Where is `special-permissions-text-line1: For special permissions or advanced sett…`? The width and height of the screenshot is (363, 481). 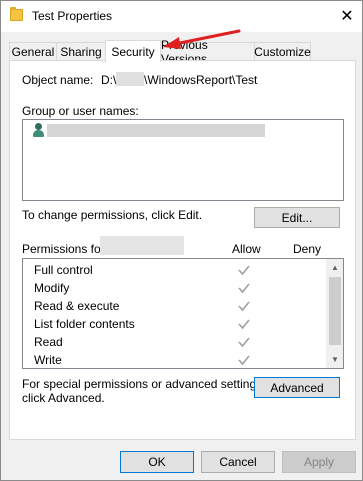
special-permissions-text-line1: For special permissions or advanced sett… is located at coordinates (144, 384).